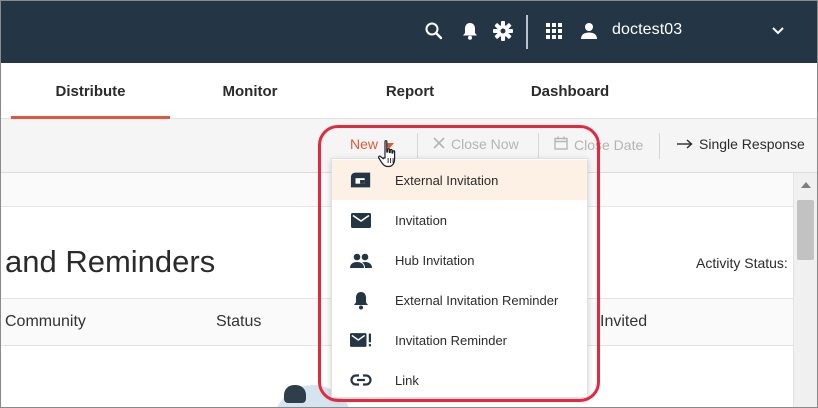 Image resolution: width=818 pixels, height=408 pixels. I want to click on apps-grid-icon, so click(554, 31).